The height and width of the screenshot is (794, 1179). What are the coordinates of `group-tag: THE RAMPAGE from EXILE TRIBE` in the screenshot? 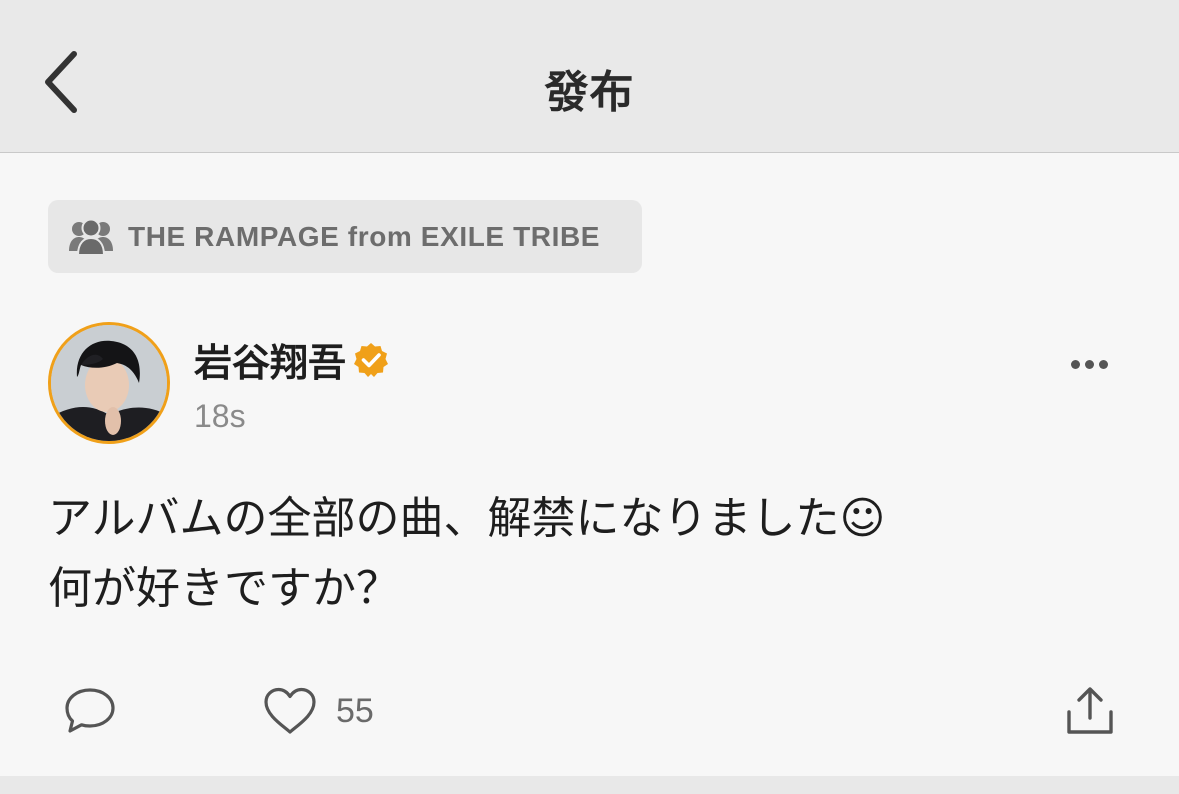 It's located at (345, 236).